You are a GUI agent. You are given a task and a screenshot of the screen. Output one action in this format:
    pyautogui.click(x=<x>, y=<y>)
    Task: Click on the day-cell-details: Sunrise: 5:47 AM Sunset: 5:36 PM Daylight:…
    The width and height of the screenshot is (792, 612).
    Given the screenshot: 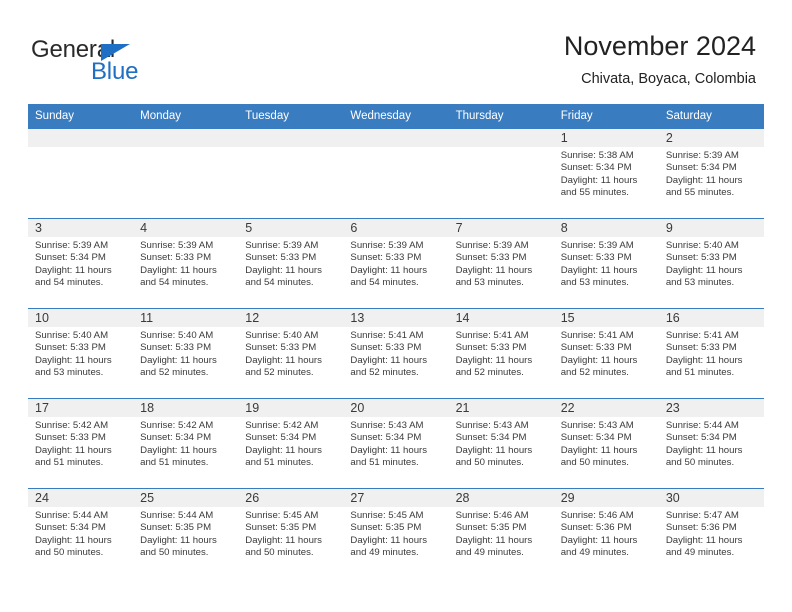 What is the action you would take?
    pyautogui.click(x=711, y=533)
    